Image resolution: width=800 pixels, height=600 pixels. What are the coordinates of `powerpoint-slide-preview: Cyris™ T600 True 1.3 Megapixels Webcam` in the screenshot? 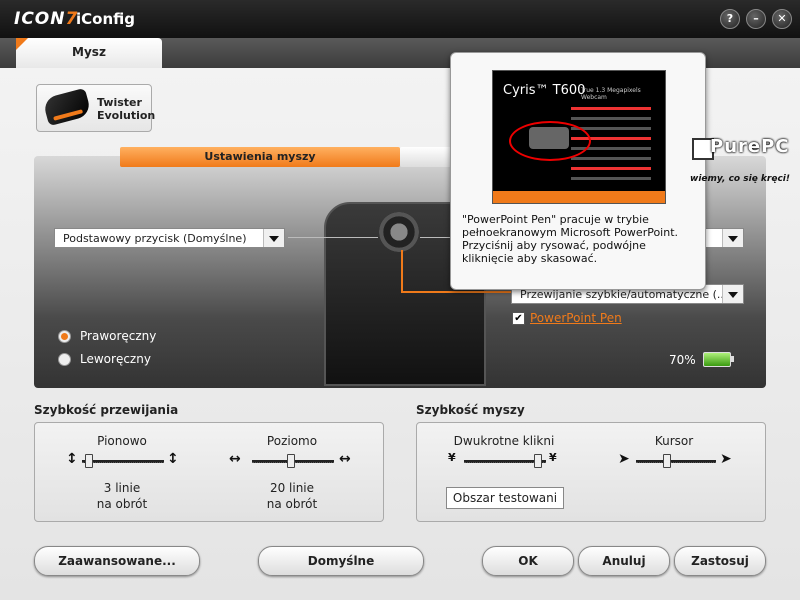 It's located at (579, 137).